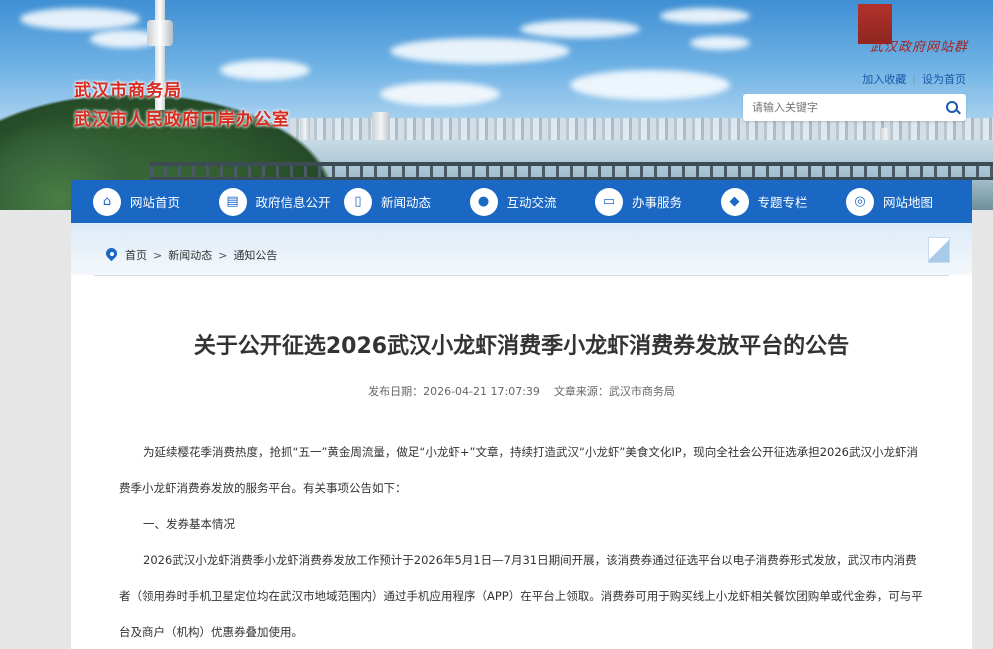 This screenshot has width=993, height=649. Describe the element at coordinates (358, 201) in the screenshot. I see `book-icon: ▯` at that location.